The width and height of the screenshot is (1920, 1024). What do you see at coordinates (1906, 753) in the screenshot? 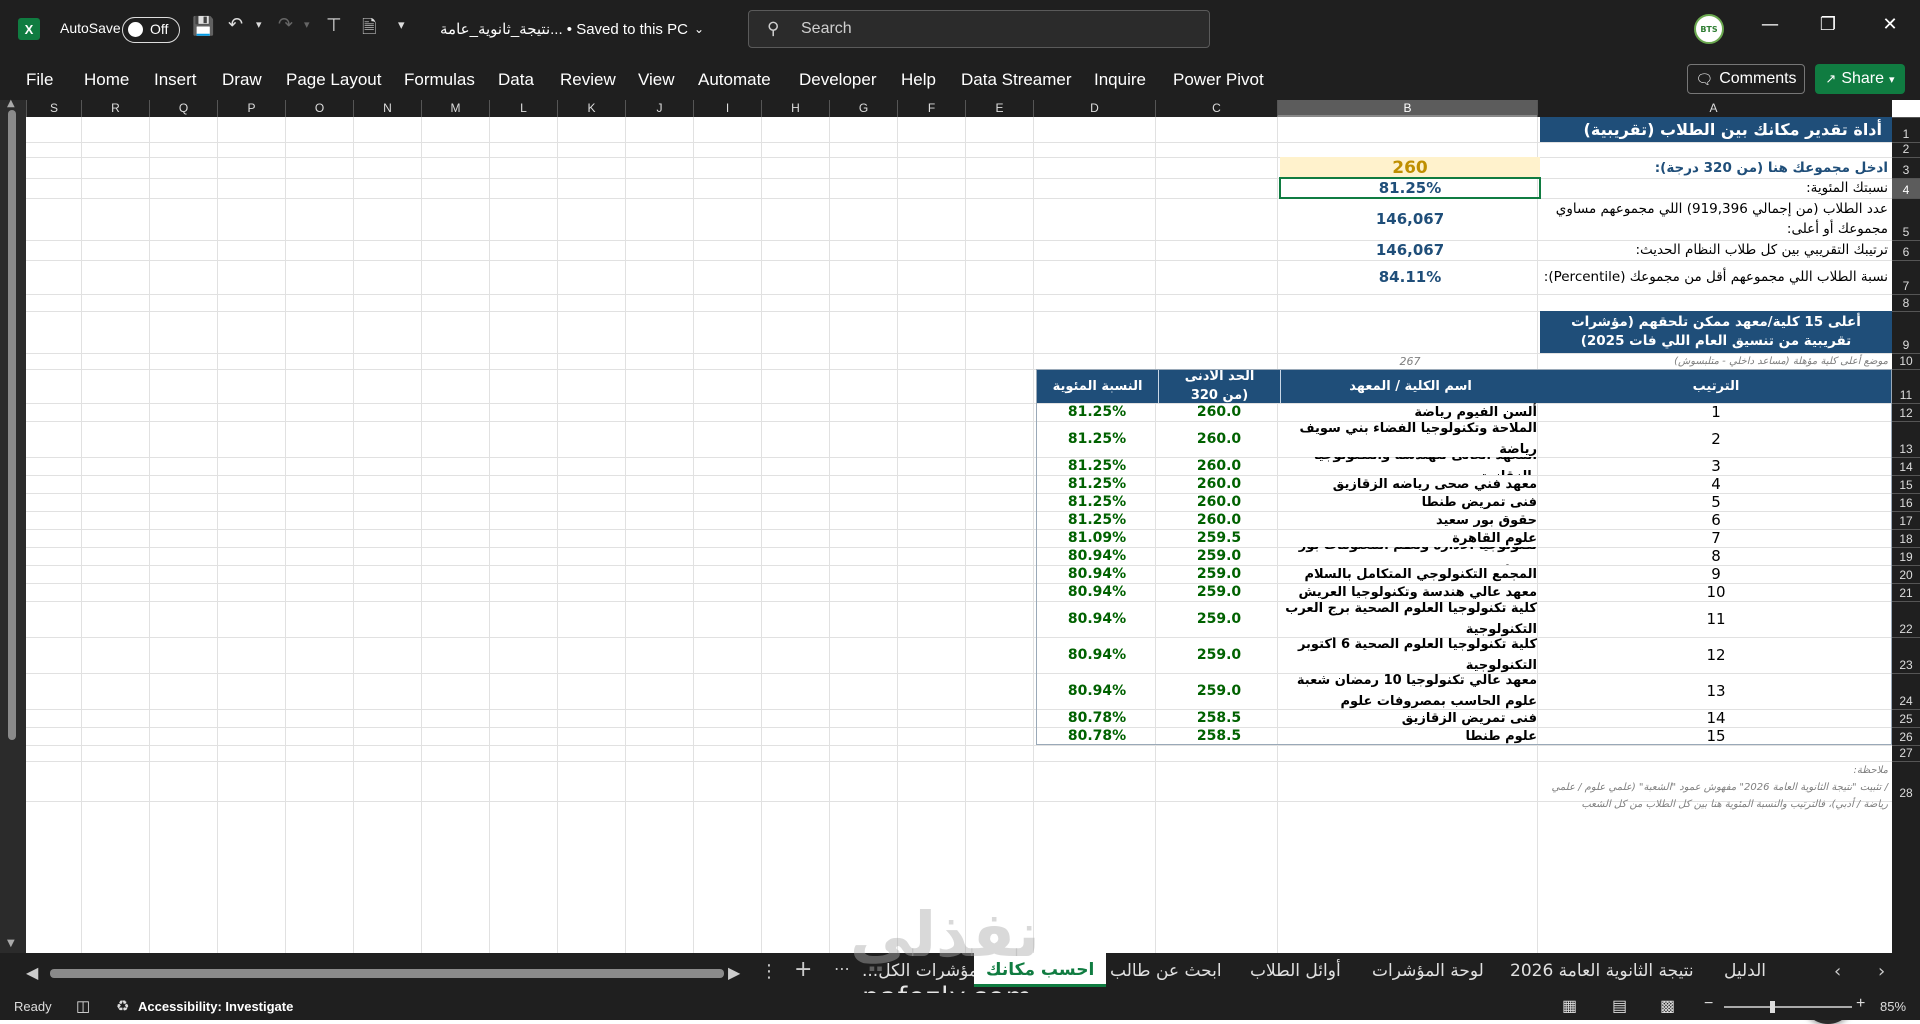
I see `row-header-27: 27` at bounding box center [1906, 753].